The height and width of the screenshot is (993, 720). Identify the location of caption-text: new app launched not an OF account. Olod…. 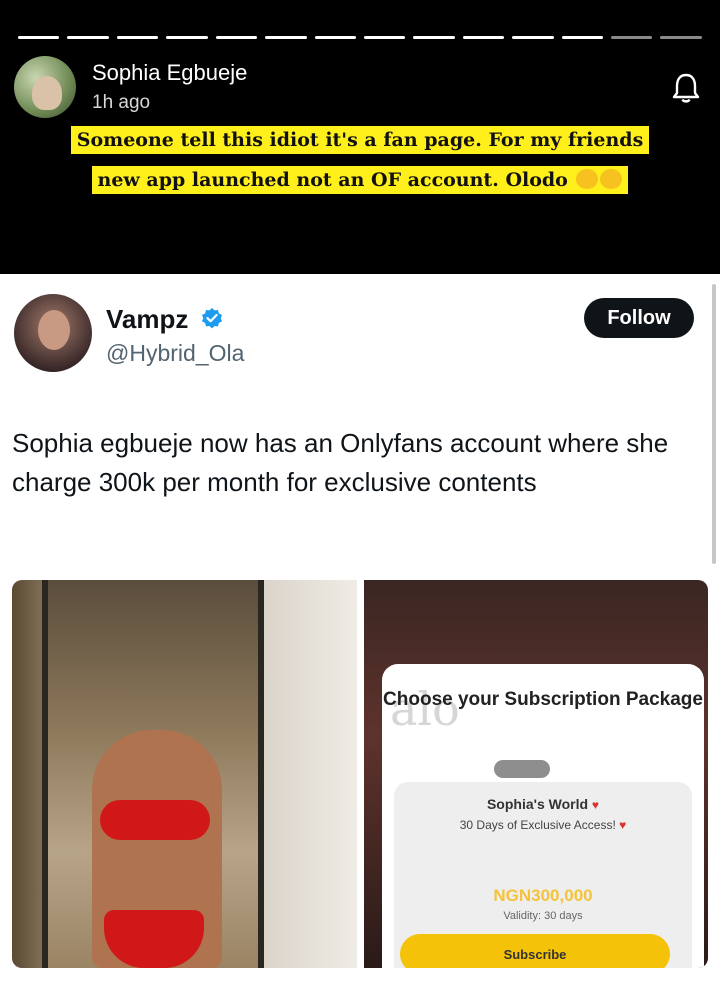
(332, 180).